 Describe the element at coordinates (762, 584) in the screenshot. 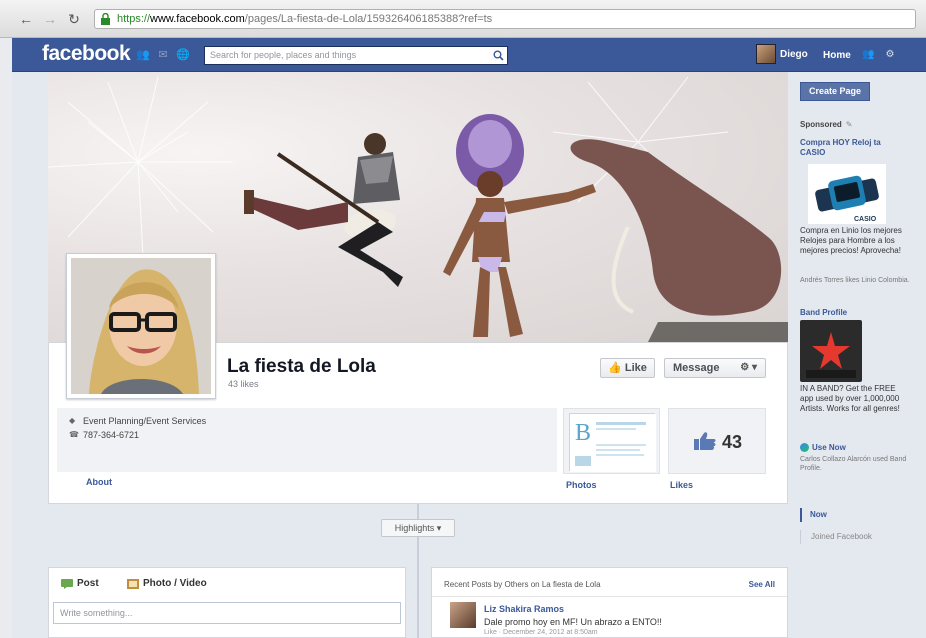

I see `see-all-link: See All` at that location.